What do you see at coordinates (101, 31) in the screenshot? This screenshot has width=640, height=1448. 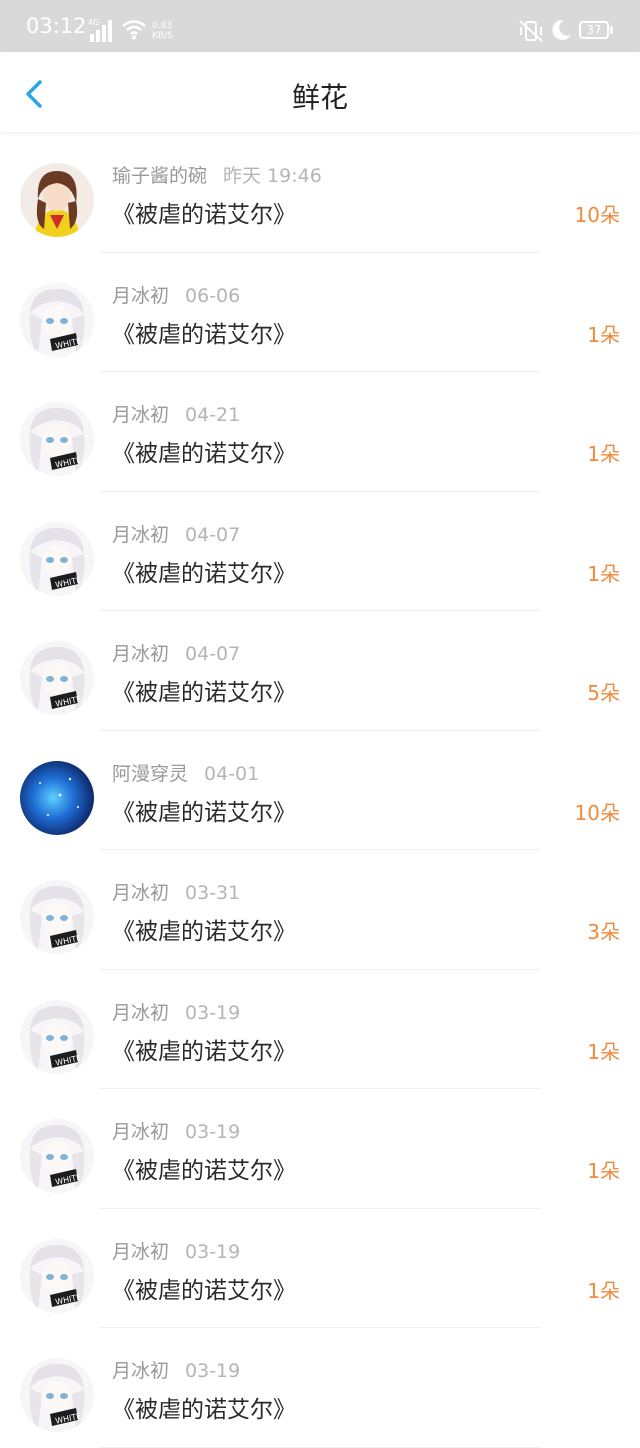 I see `signal-icon` at bounding box center [101, 31].